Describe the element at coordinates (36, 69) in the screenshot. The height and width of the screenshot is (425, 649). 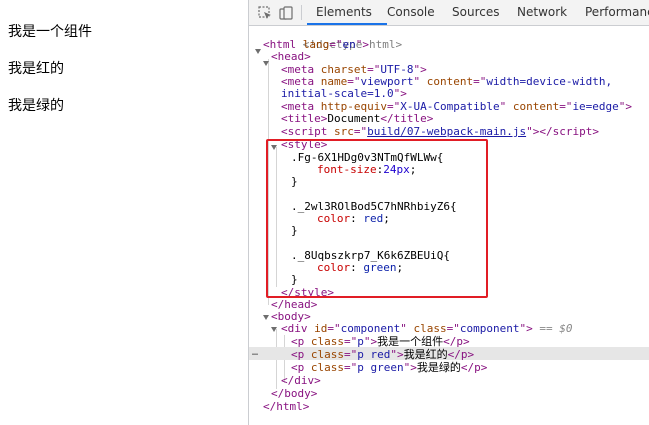
I see `paragraph-red: 我是红的` at that location.